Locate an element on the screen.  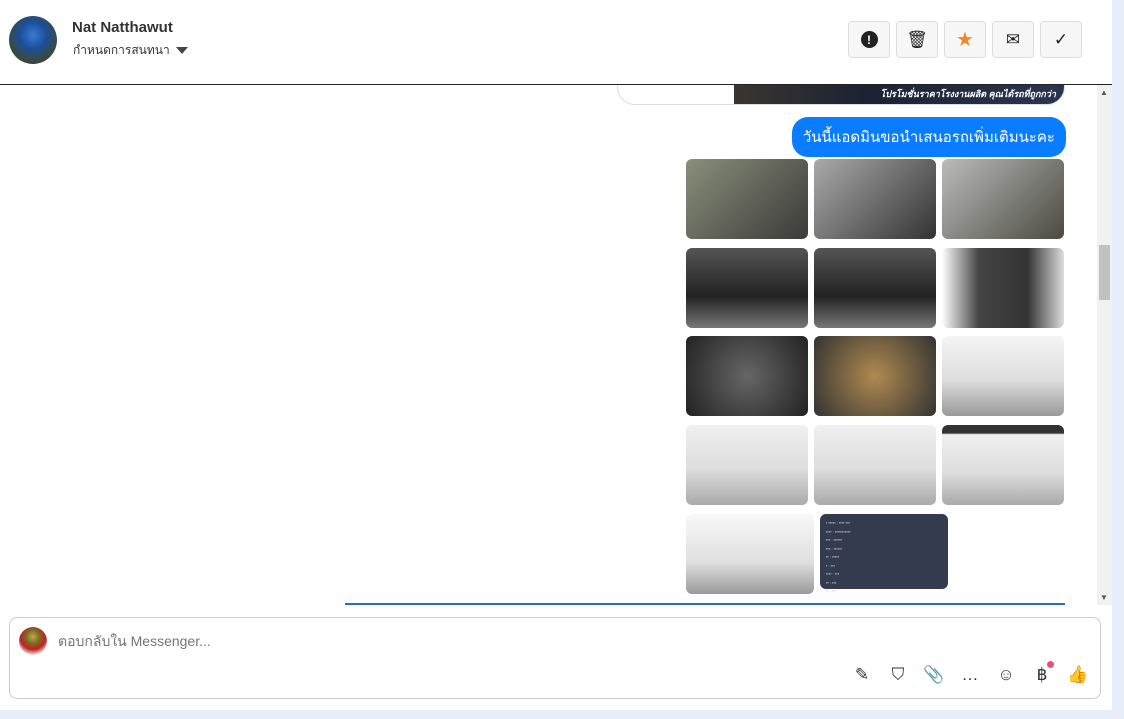
payment-button: ฿ is located at coordinates (1043, 673).